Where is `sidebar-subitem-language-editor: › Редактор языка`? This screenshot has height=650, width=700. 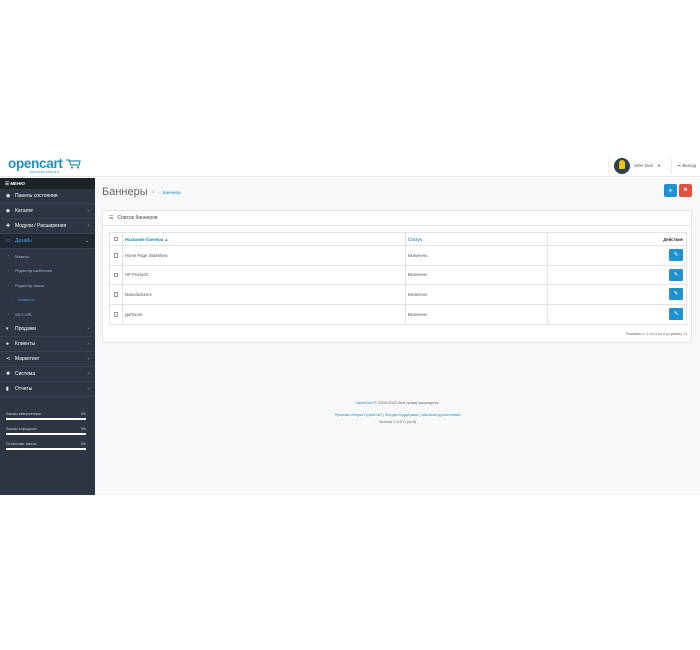 sidebar-subitem-language-editor: › Редактор языка is located at coordinates (47, 285).